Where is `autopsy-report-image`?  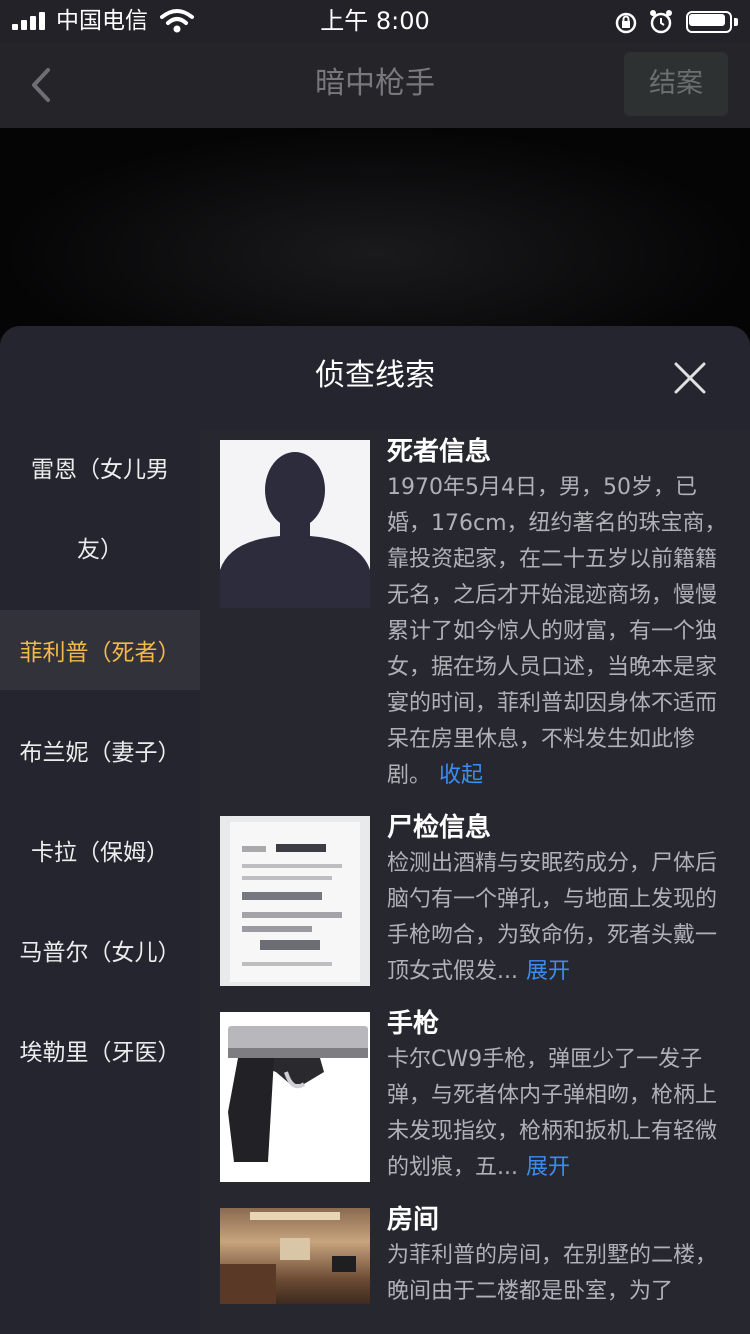
autopsy-report-image is located at coordinates (295, 901).